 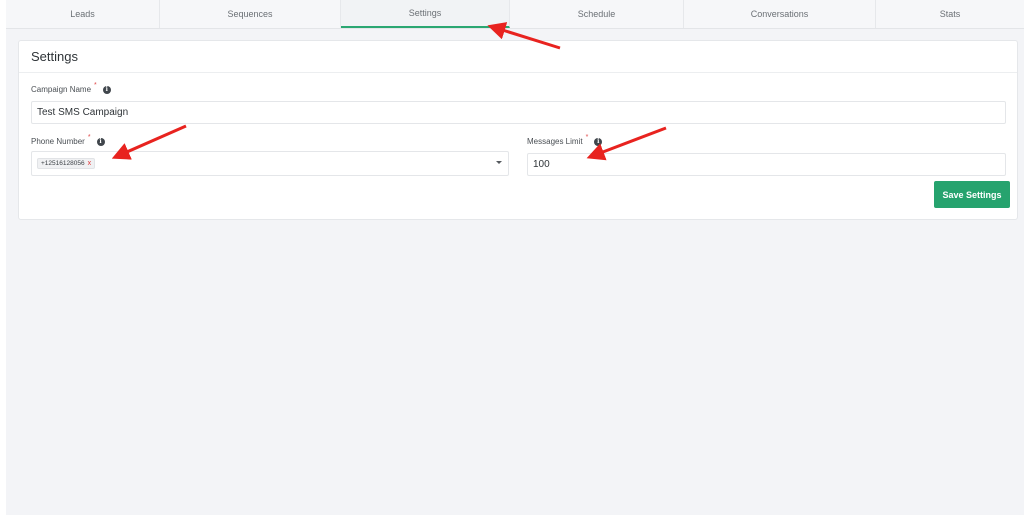 I want to click on tab-conversations: Conversations, so click(x=780, y=14).